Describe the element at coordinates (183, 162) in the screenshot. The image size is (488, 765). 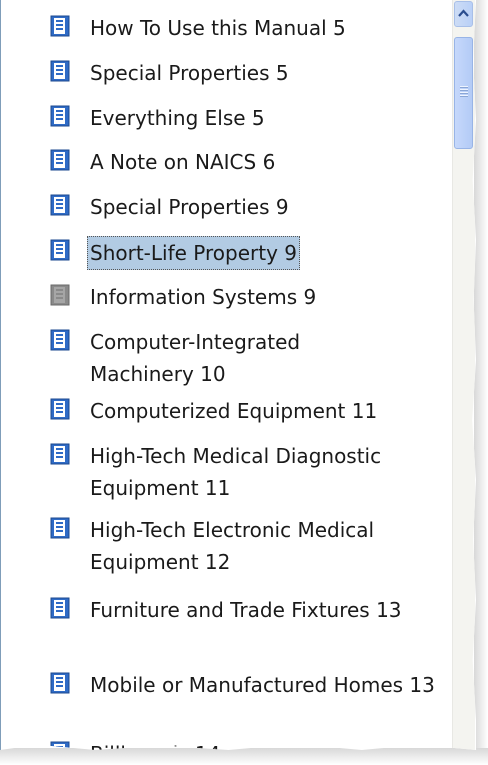
I see `bookmark-label: A Note on NAICS 6` at that location.